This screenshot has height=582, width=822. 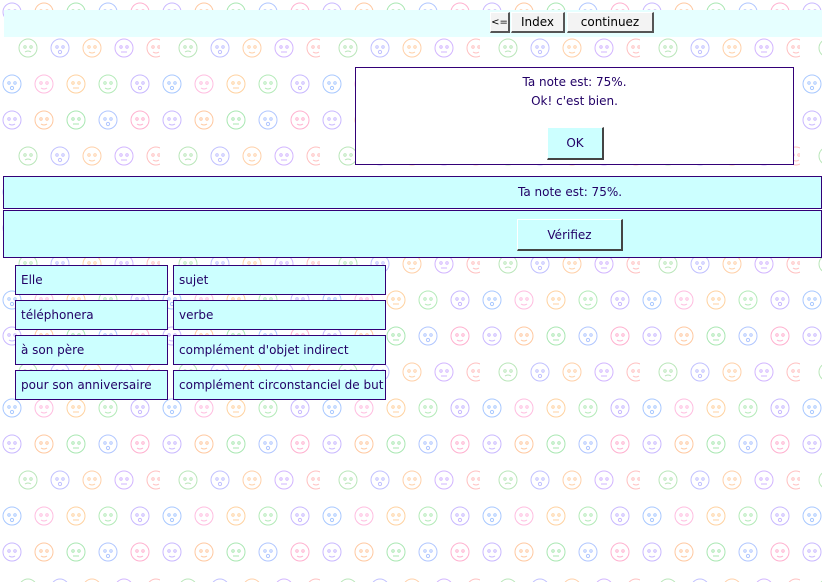 I want to click on function-cell: complément d'objet indirect, so click(x=279, y=350).